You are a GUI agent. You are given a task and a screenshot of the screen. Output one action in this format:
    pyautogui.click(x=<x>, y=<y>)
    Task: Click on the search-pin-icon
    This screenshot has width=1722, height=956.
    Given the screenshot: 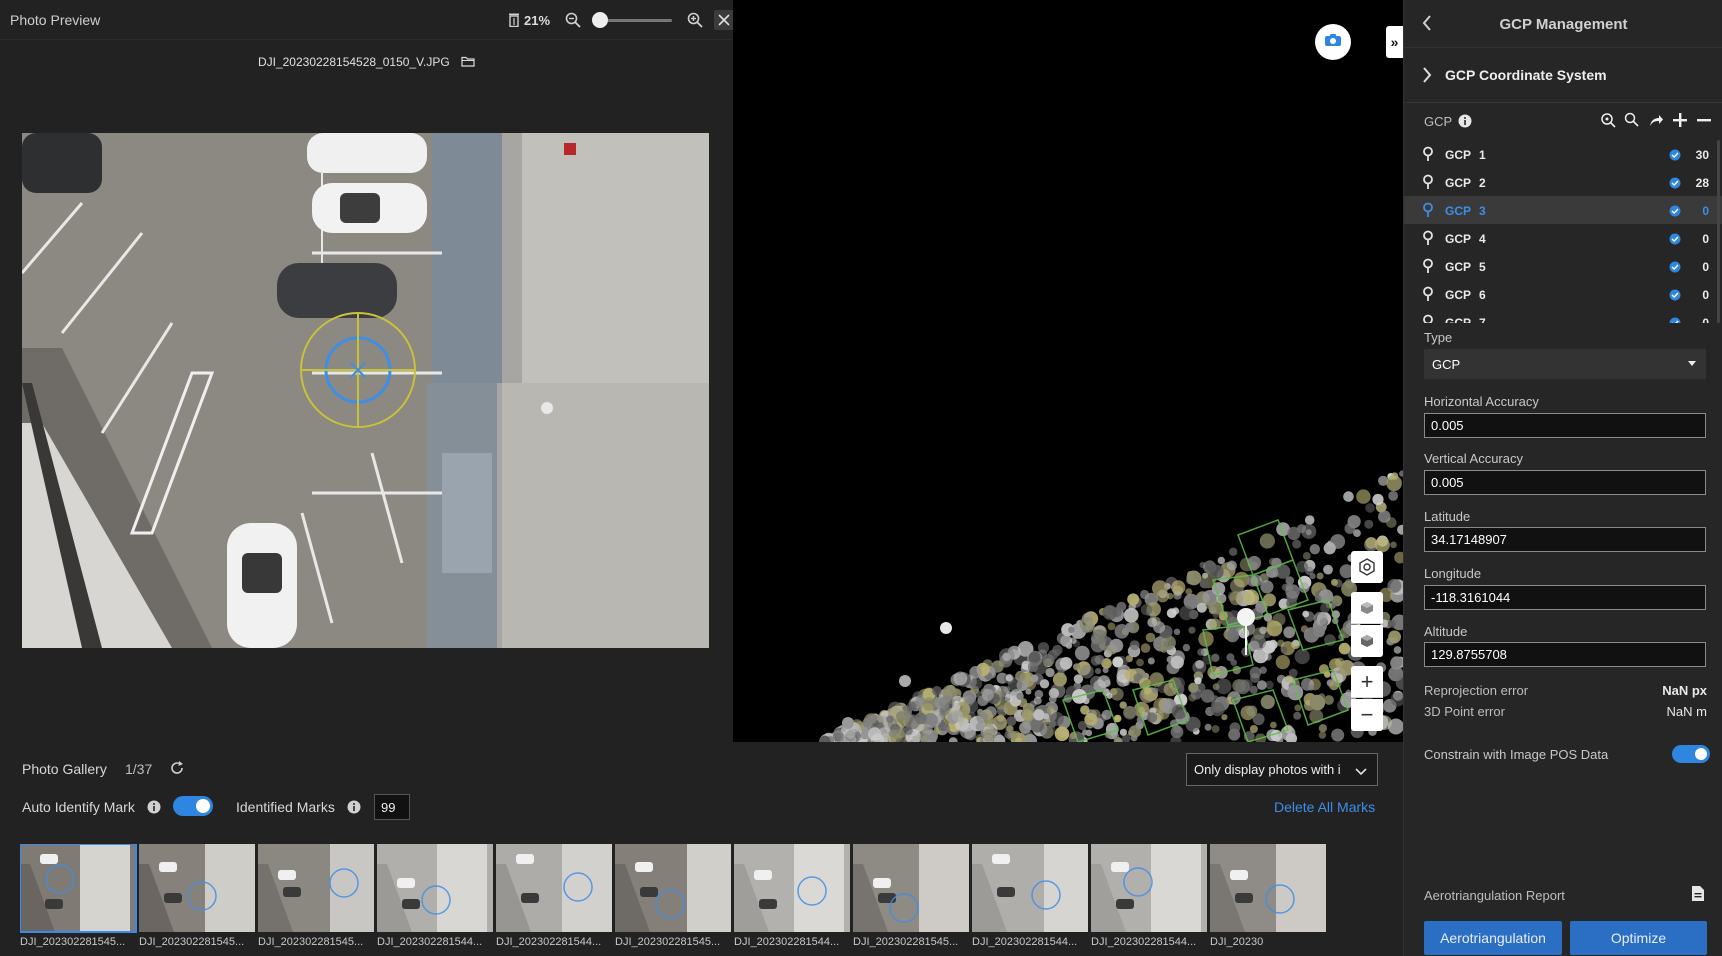 What is the action you would take?
    pyautogui.click(x=1632, y=120)
    